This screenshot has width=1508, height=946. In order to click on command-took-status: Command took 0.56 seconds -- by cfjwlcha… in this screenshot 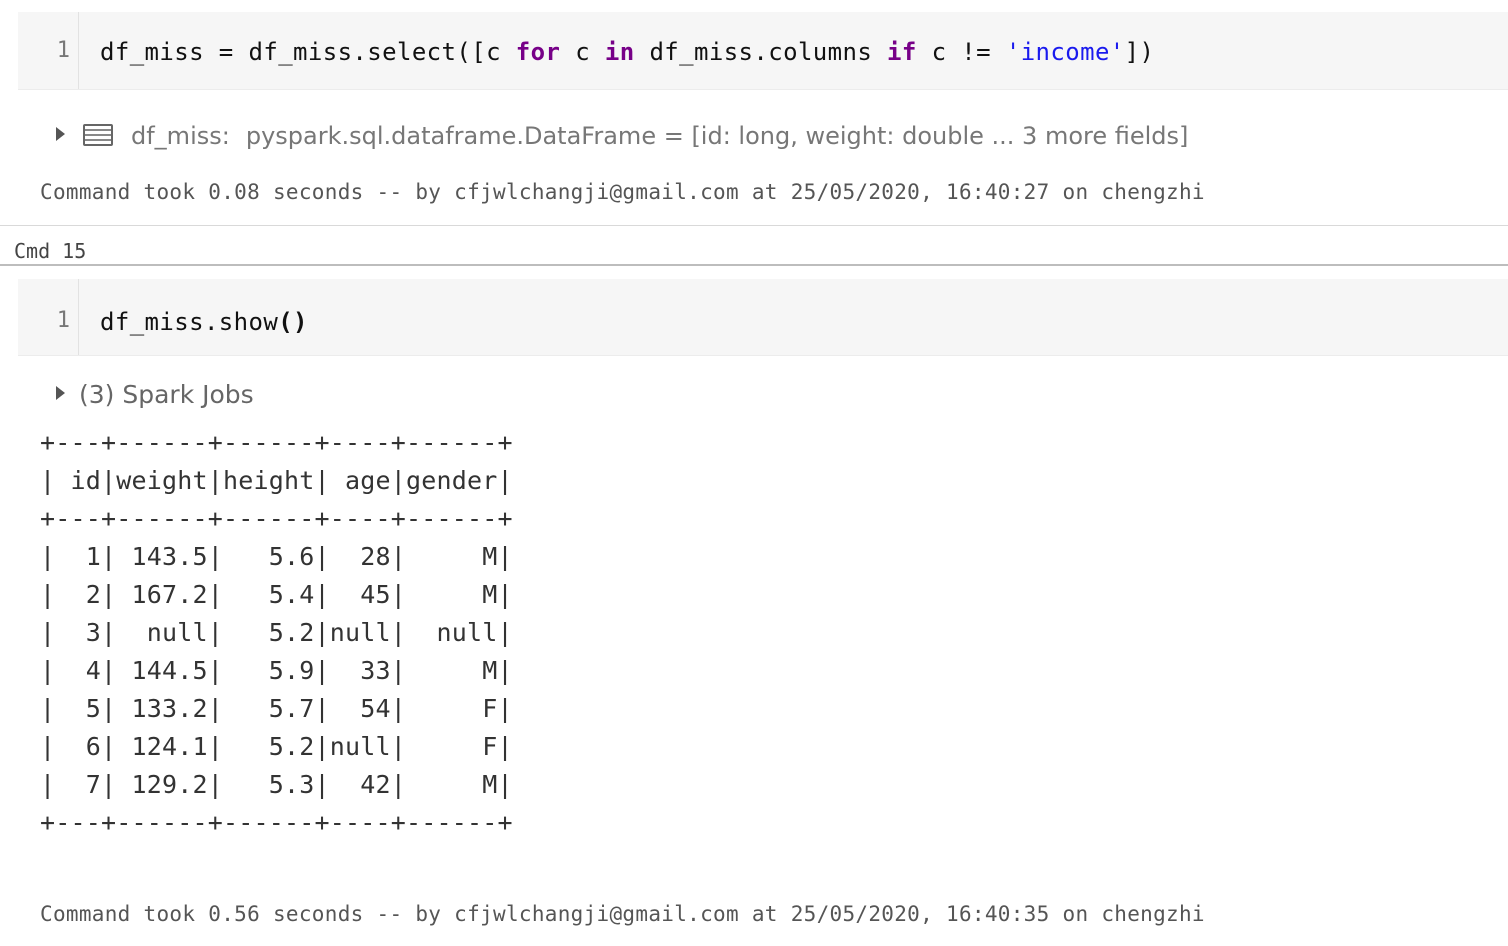, I will do `click(622, 914)`.